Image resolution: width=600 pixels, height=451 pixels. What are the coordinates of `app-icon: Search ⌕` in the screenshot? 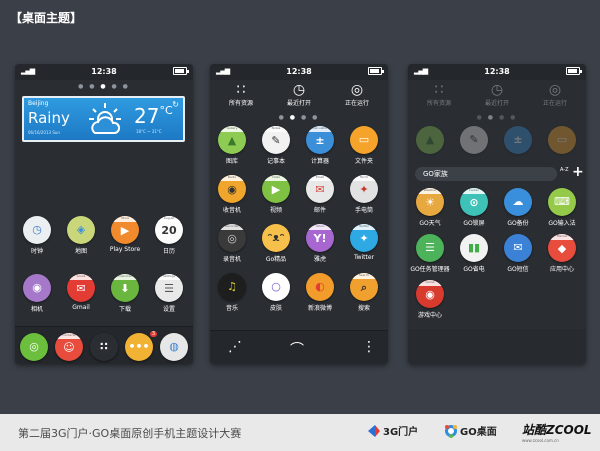 It's located at (364, 287).